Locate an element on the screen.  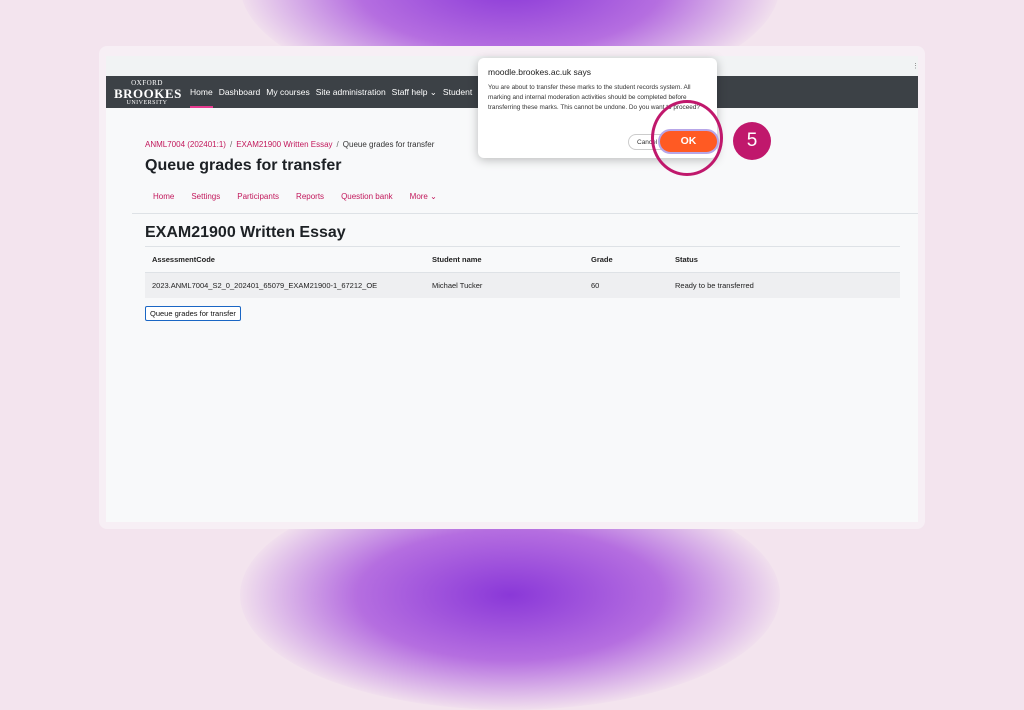
tab-participants: Participants is located at coordinates (258, 196).